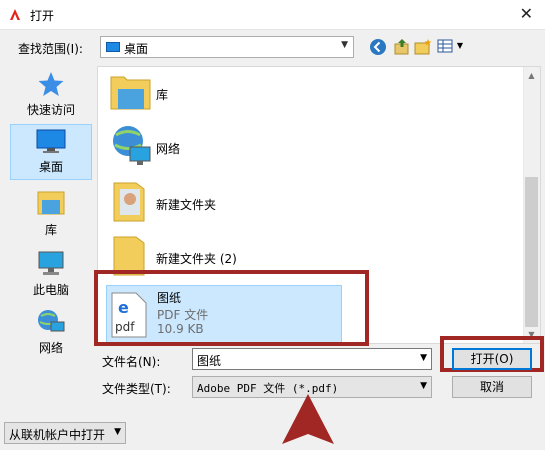 Image resolution: width=545 pixels, height=450 pixels. I want to click on place-desktop: 桌面, so click(51, 152).